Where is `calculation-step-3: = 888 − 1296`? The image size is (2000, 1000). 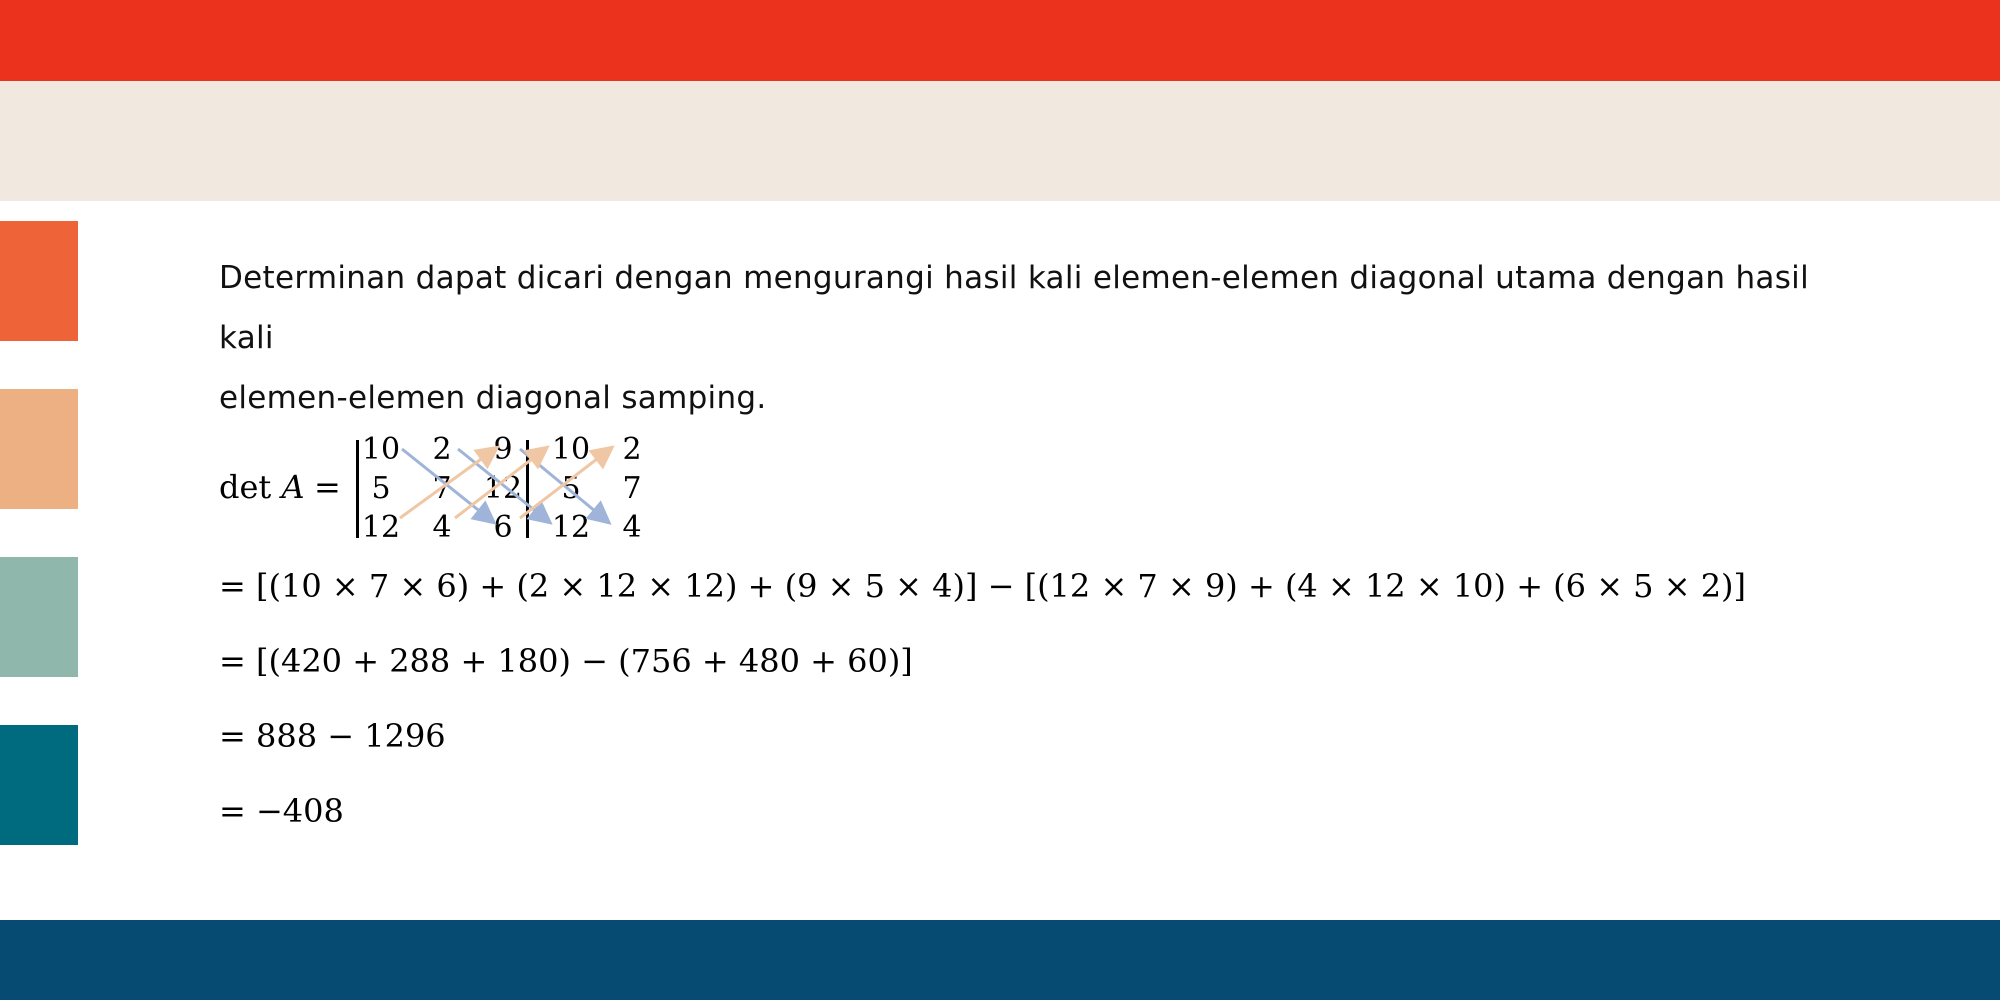
calculation-step-3: = 888 − 1296 is located at coordinates (332, 736).